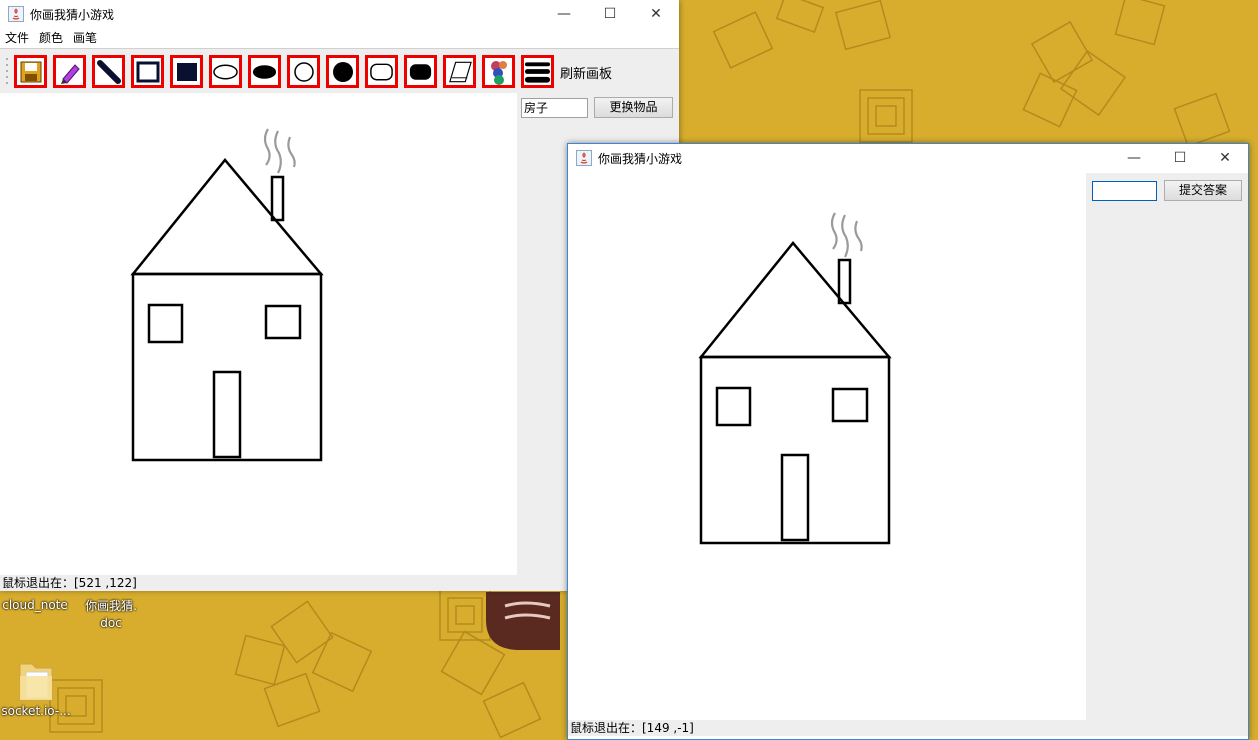 This screenshot has height=740, width=1258. I want to click on toolbar-grip-icon, so click(7, 71).